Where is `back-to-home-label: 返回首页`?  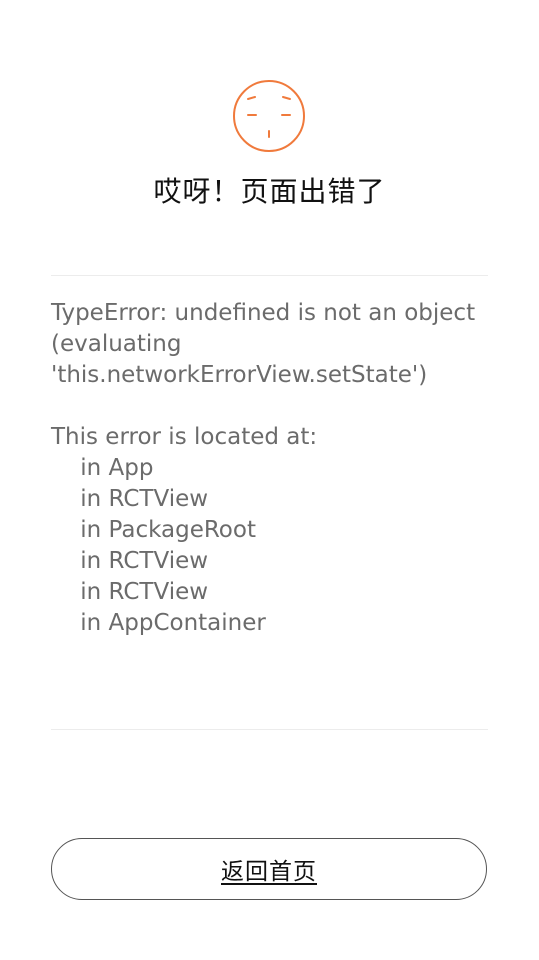 back-to-home-label: 返回首页 is located at coordinates (269, 872).